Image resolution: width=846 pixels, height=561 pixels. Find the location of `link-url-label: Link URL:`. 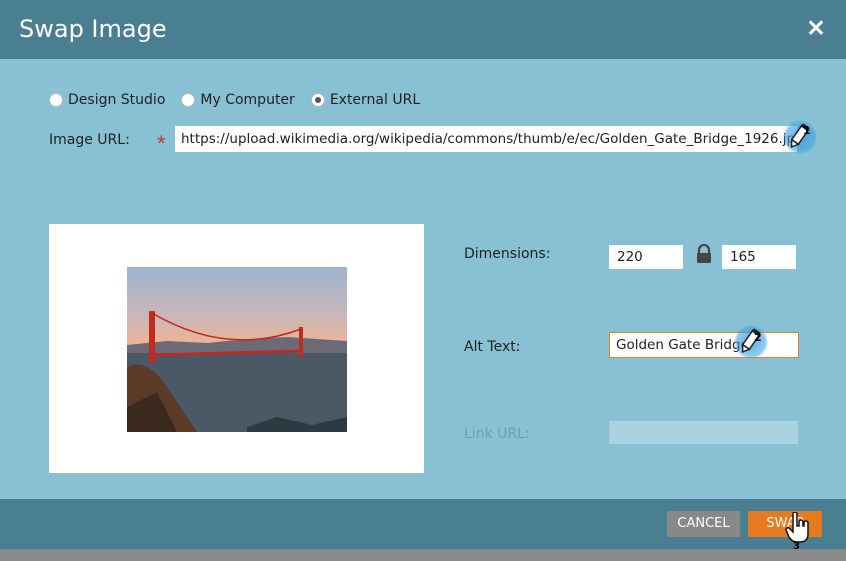

link-url-label: Link URL: is located at coordinates (497, 434).